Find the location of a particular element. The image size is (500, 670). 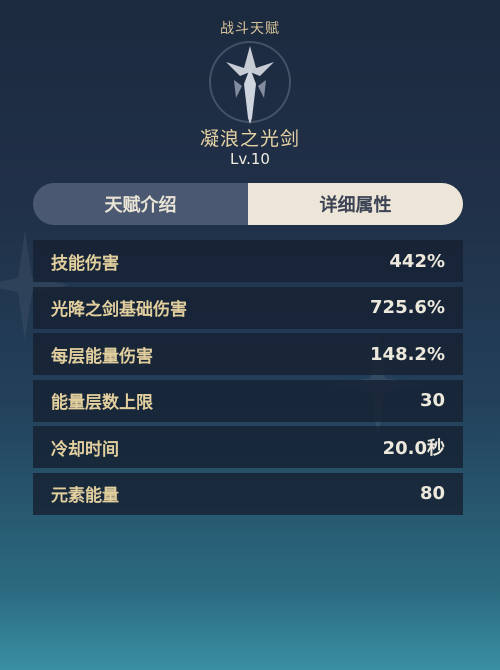

stat-label: 冷却时间 is located at coordinates (85, 449).